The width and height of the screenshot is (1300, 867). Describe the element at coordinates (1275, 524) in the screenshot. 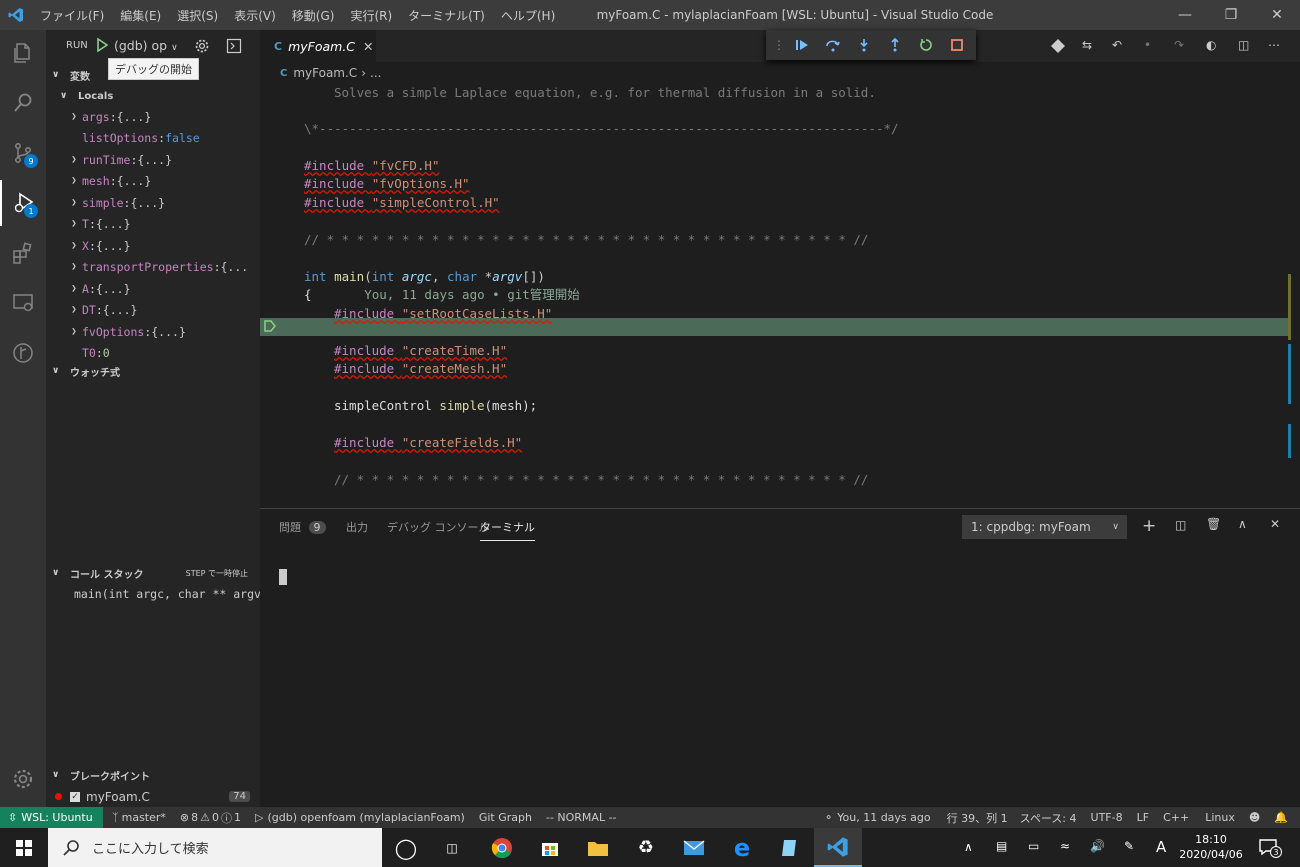

I see `close-panel-icon: ✕` at that location.